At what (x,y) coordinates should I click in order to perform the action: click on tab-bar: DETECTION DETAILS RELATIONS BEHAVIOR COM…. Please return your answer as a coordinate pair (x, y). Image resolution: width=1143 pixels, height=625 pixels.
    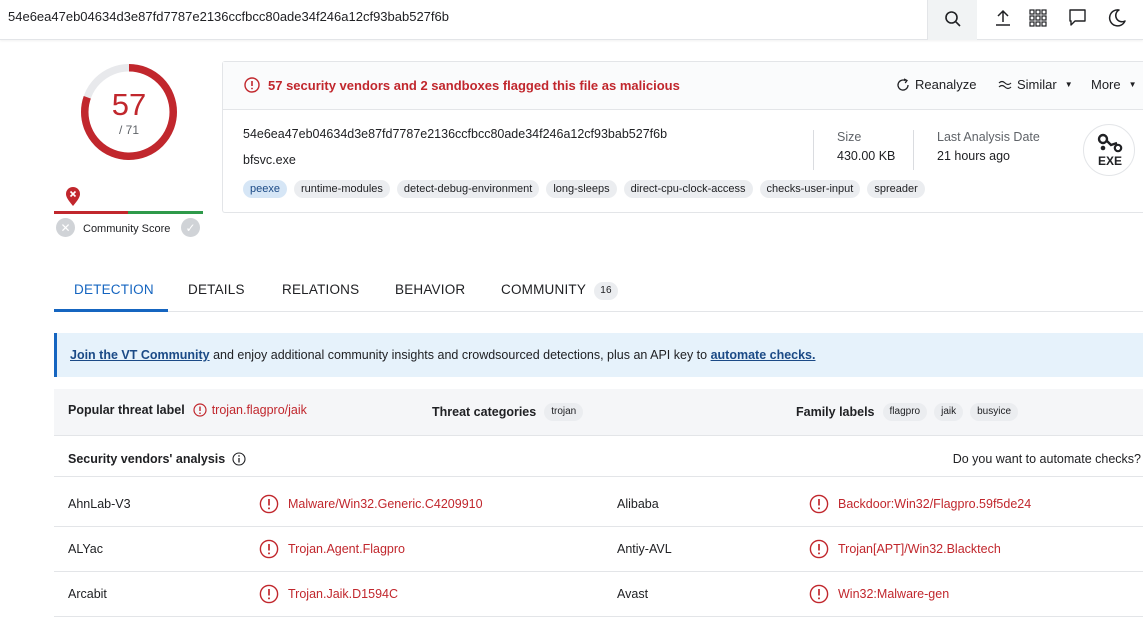
    Looking at the image, I should click on (598, 292).